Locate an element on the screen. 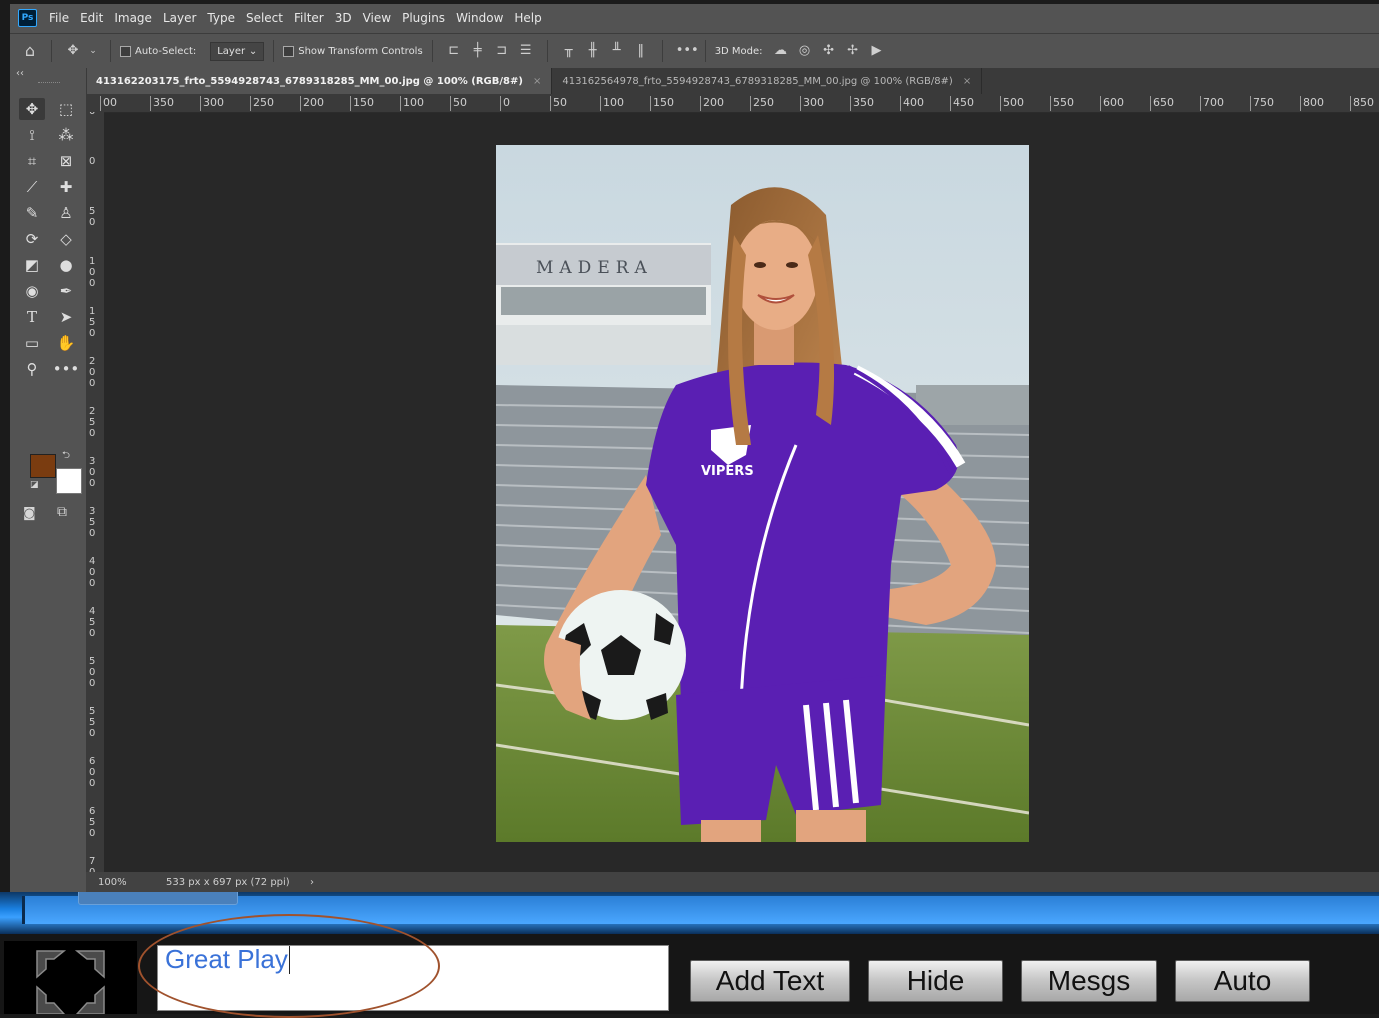 The width and height of the screenshot is (1379, 1018). menu-window: Window is located at coordinates (479, 18).